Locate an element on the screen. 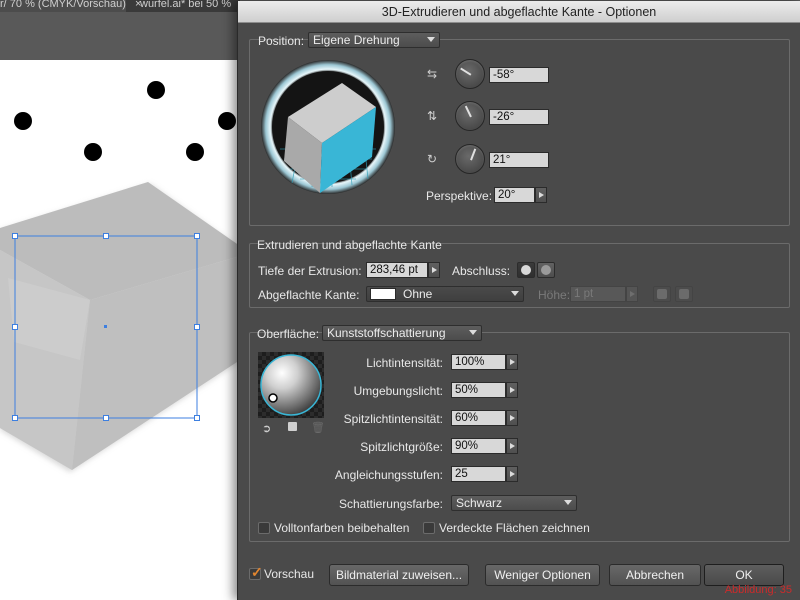 The height and width of the screenshot is (600, 800). surface-label: Oberfläche: is located at coordinates (288, 334).